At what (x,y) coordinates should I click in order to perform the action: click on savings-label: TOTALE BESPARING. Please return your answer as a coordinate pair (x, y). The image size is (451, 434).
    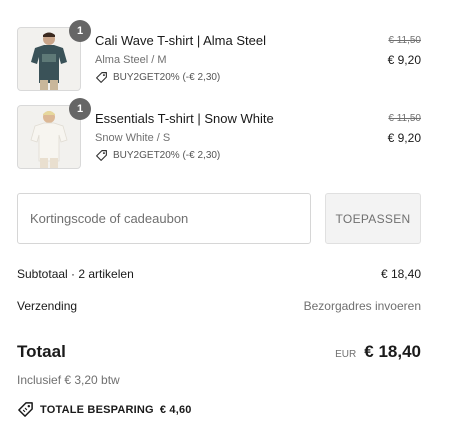
    Looking at the image, I should click on (97, 409).